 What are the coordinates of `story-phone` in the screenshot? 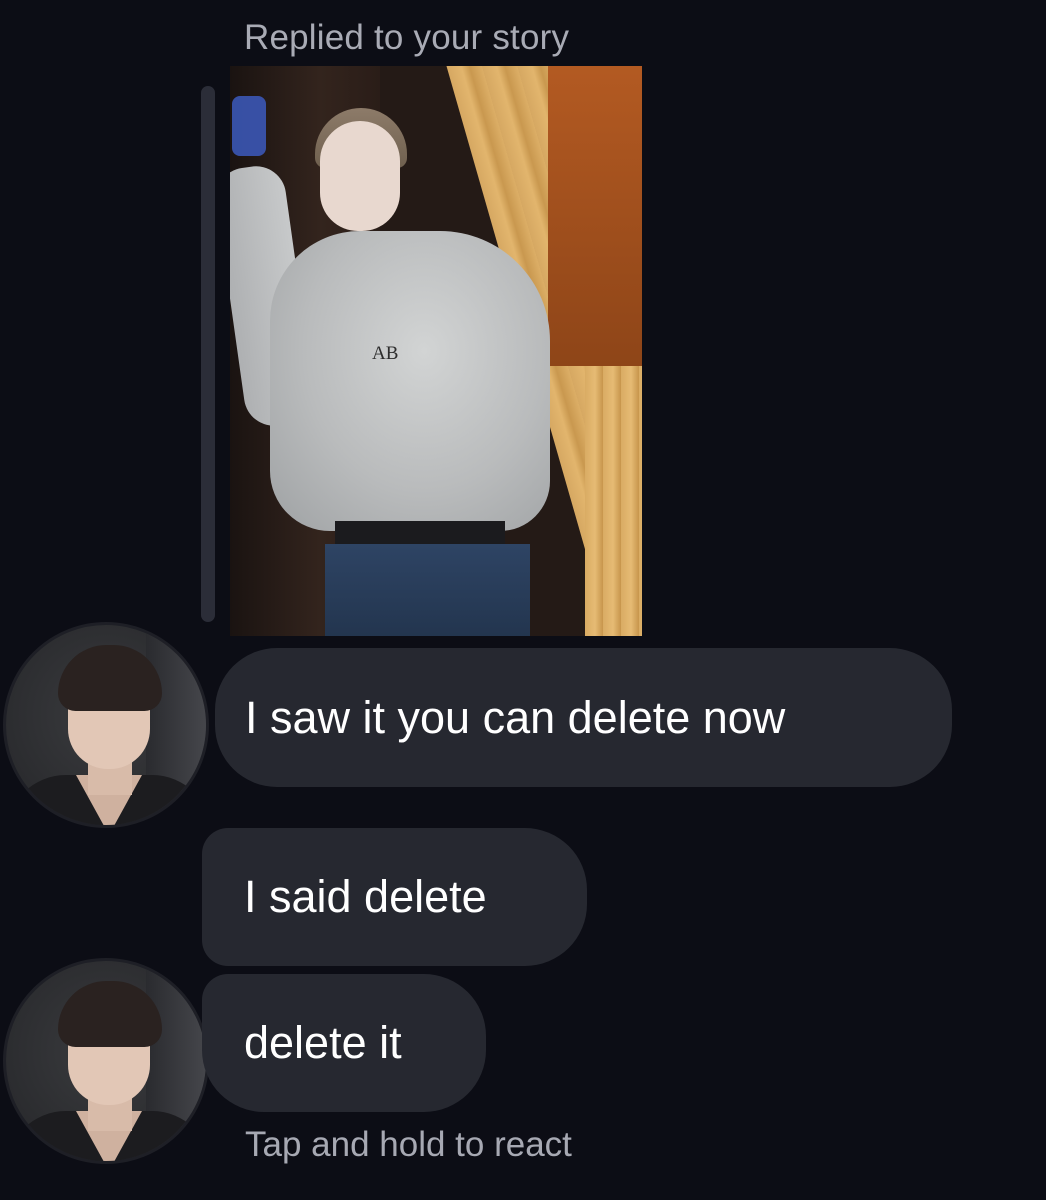 It's located at (249, 126).